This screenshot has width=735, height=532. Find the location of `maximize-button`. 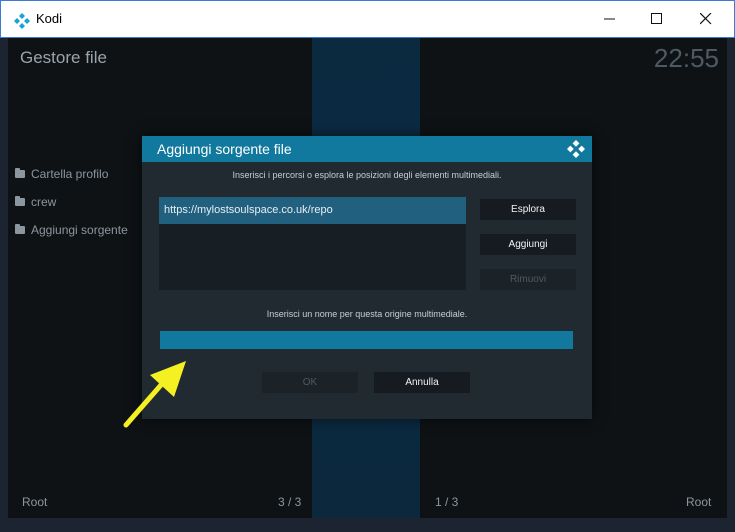

maximize-button is located at coordinates (657, 19).